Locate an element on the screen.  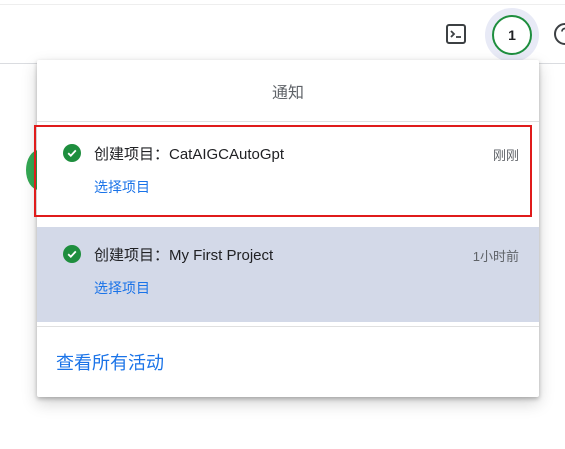
top-bar: 1 is located at coordinates (282, 32).